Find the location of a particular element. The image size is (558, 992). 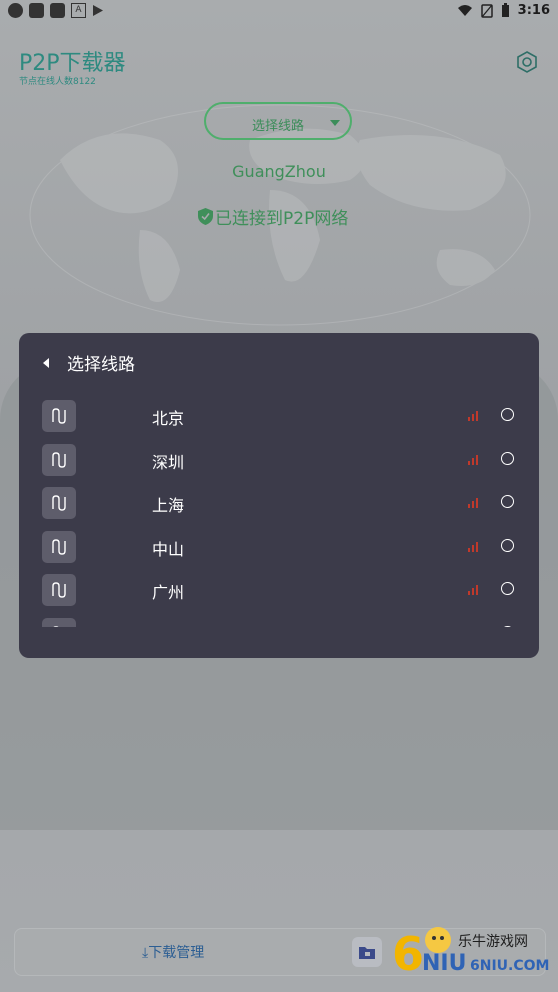

route-row: 青岛 is located at coordinates (279, 622).